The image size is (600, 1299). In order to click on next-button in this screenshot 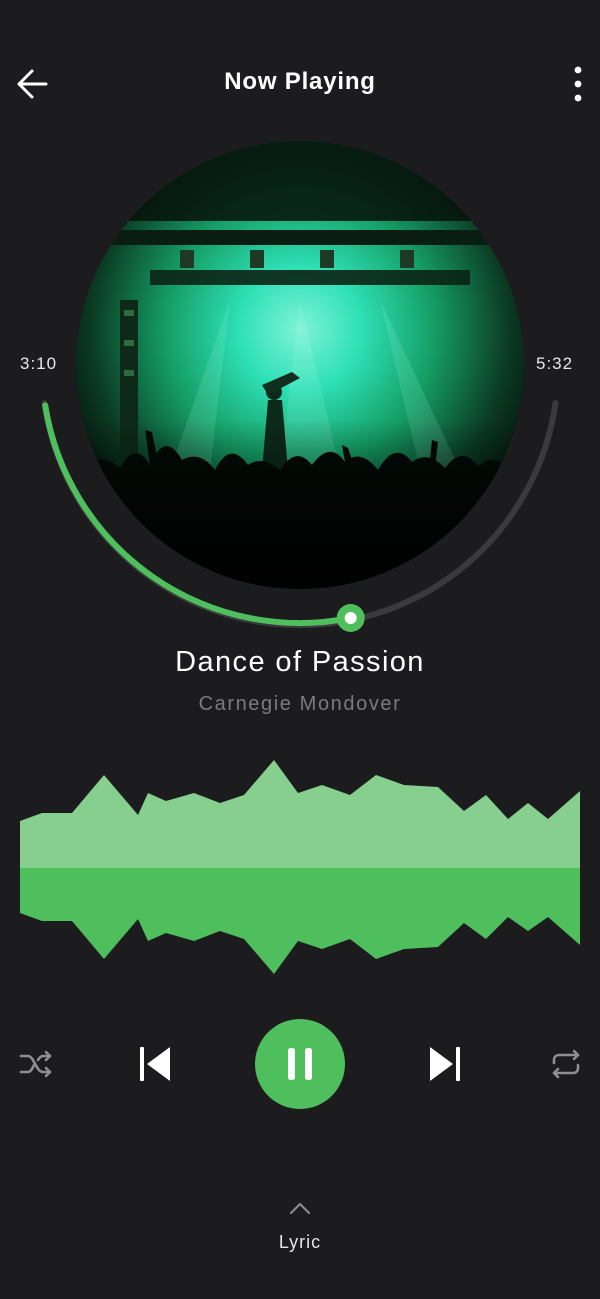, I will do `click(444, 1064)`.